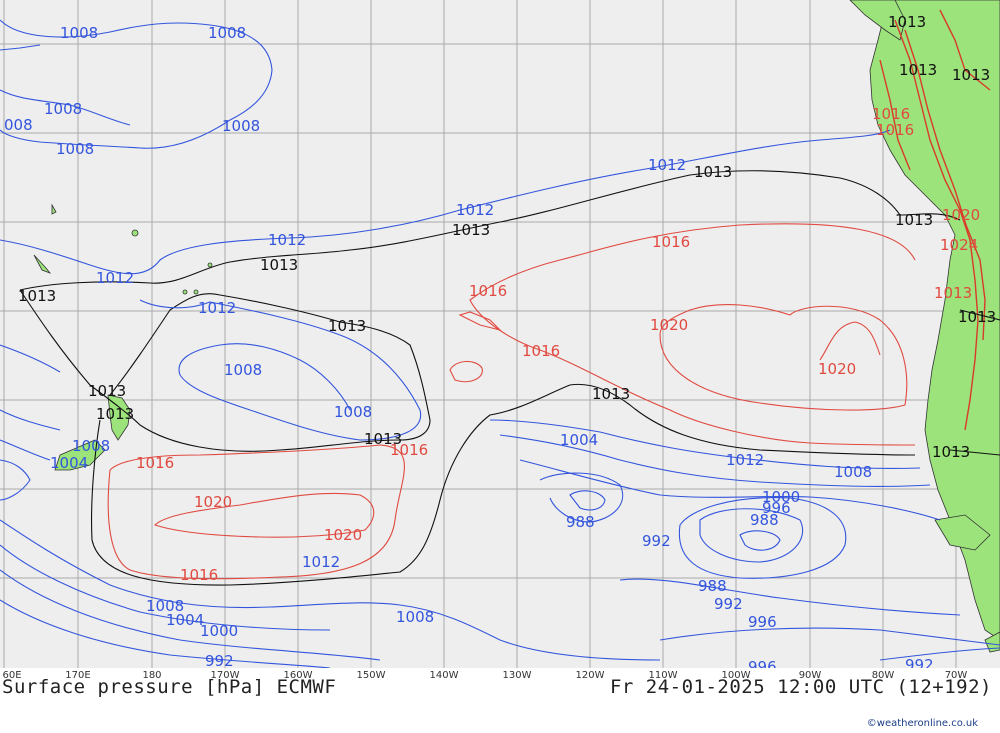 Image resolution: width=1000 pixels, height=733 pixels. I want to click on map-title: Surface pressure [hPa] ECMWF, so click(169, 687).